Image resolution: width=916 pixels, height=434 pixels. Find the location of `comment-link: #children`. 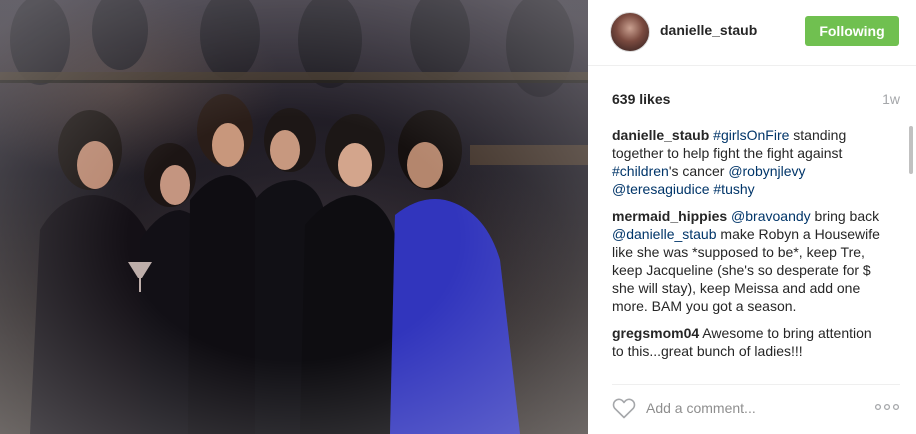

comment-link: #children is located at coordinates (640, 171).